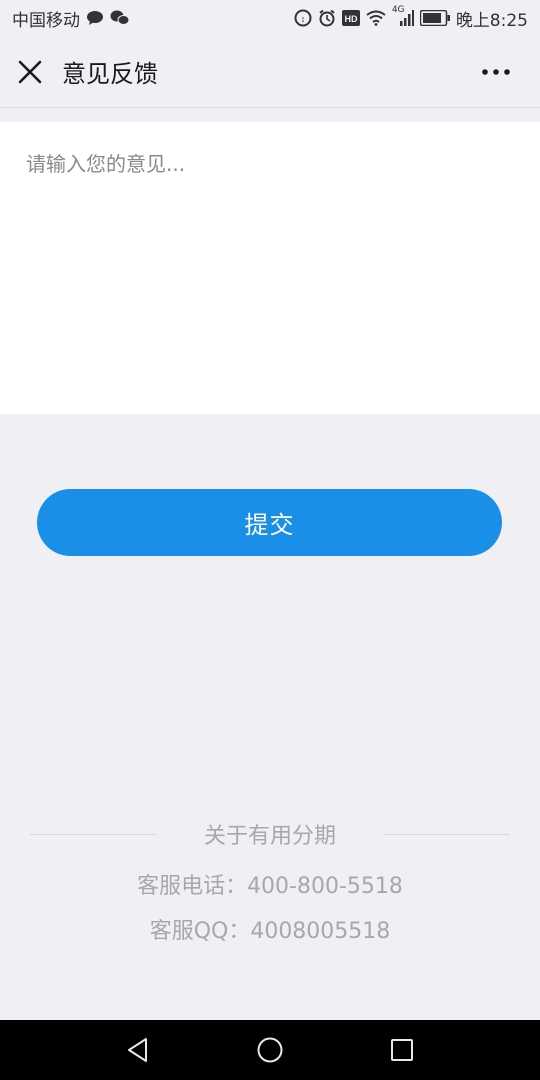 The height and width of the screenshot is (1080, 540). Describe the element at coordinates (95, 18) in the screenshot. I see `chat-bubble-icon` at that location.